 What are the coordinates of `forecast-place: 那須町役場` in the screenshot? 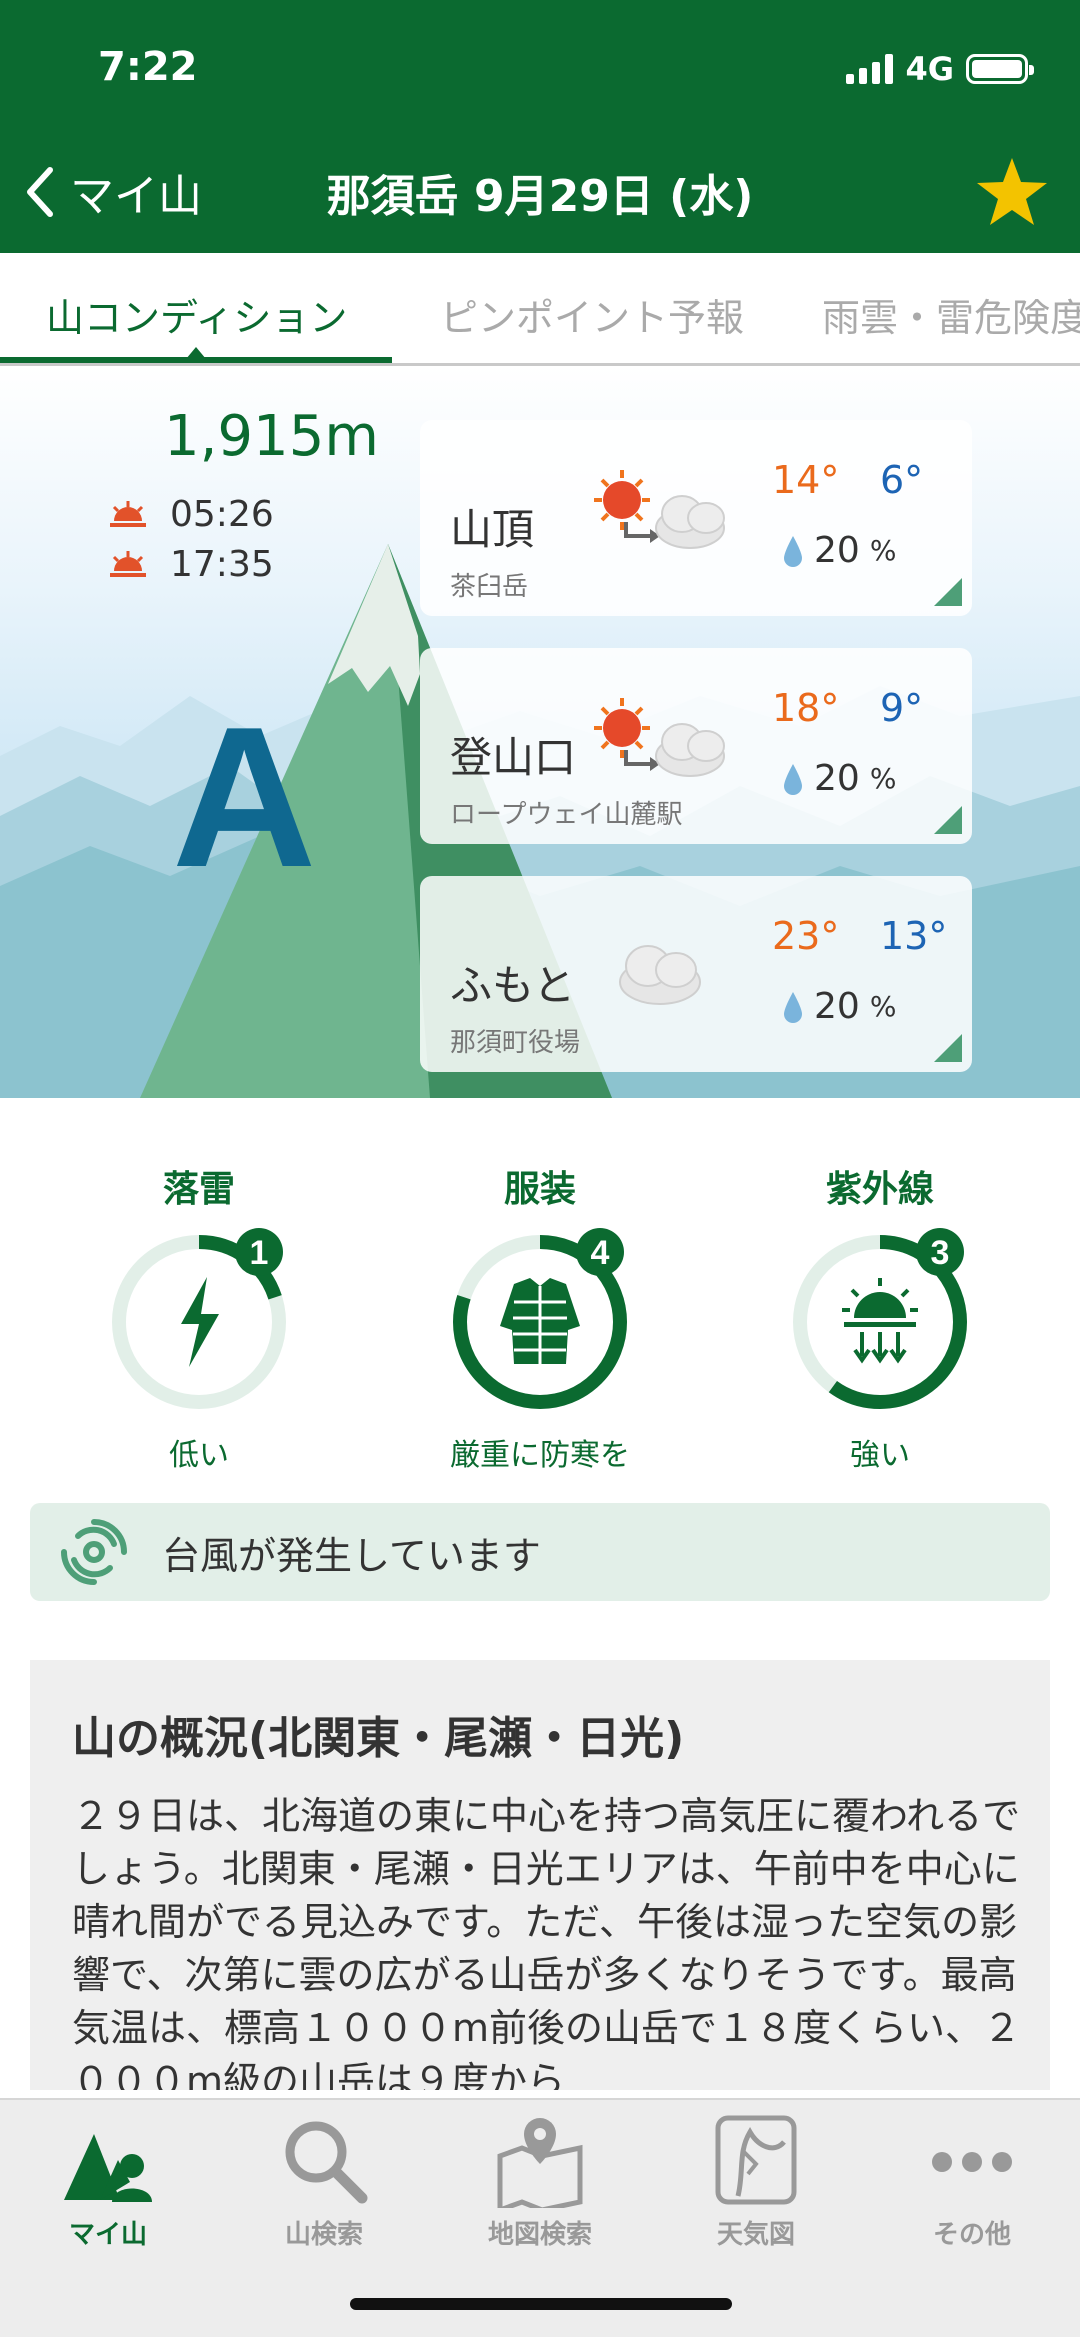 It's located at (515, 1043).